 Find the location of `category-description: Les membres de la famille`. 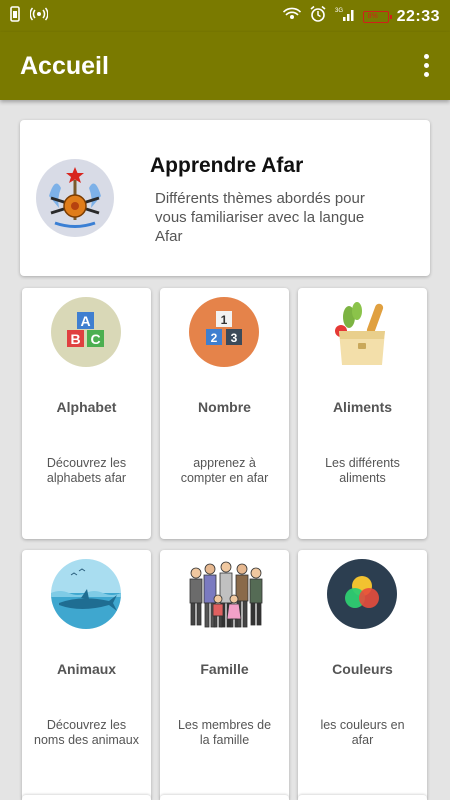

category-description: Les membres de la famille is located at coordinates (224, 732).